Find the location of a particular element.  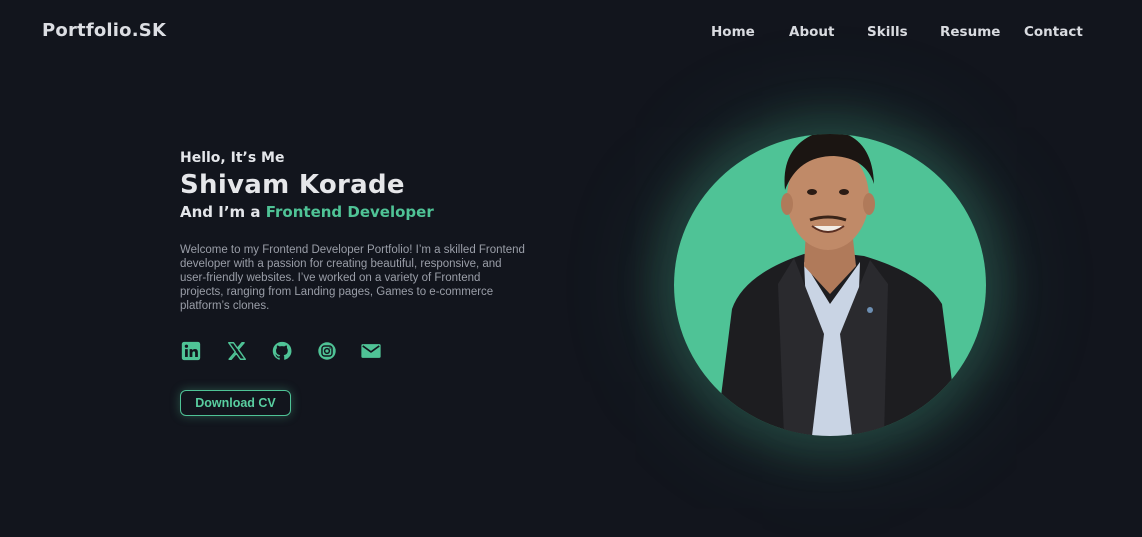

nav-resume: Resume is located at coordinates (970, 32).